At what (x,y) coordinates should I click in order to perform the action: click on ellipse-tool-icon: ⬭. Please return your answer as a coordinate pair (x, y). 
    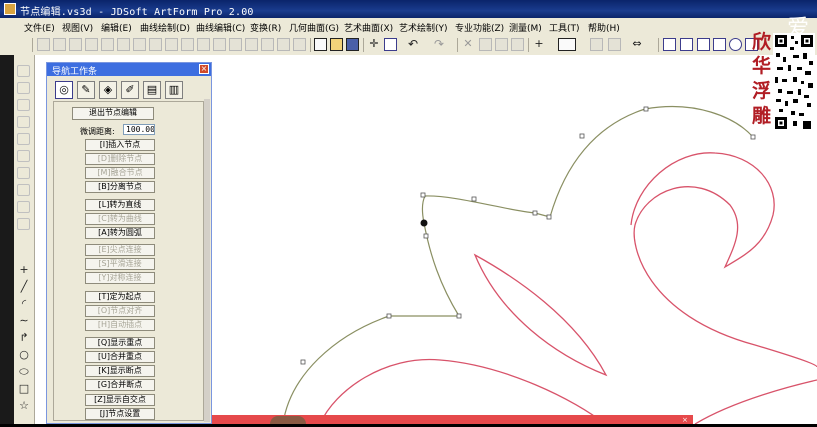
    Looking at the image, I should click on (24, 372).